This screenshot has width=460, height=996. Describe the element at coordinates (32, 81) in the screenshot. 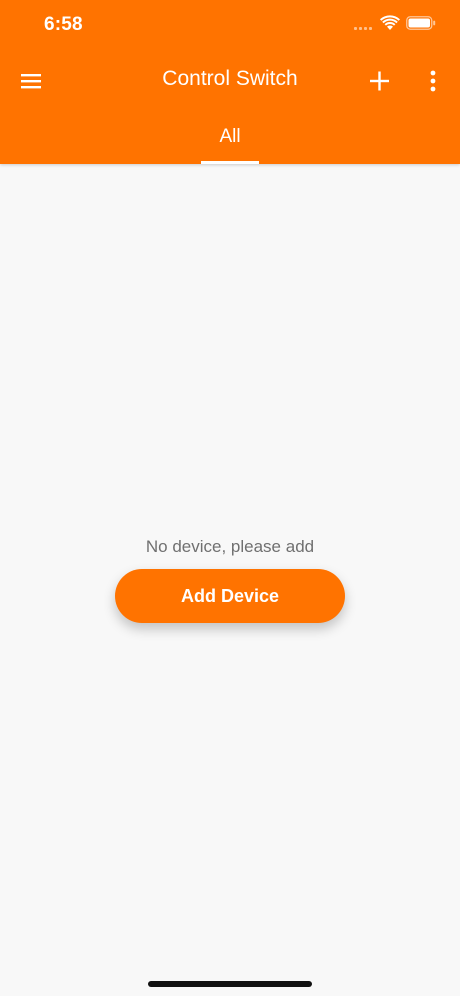

I see `menu-icon` at that location.